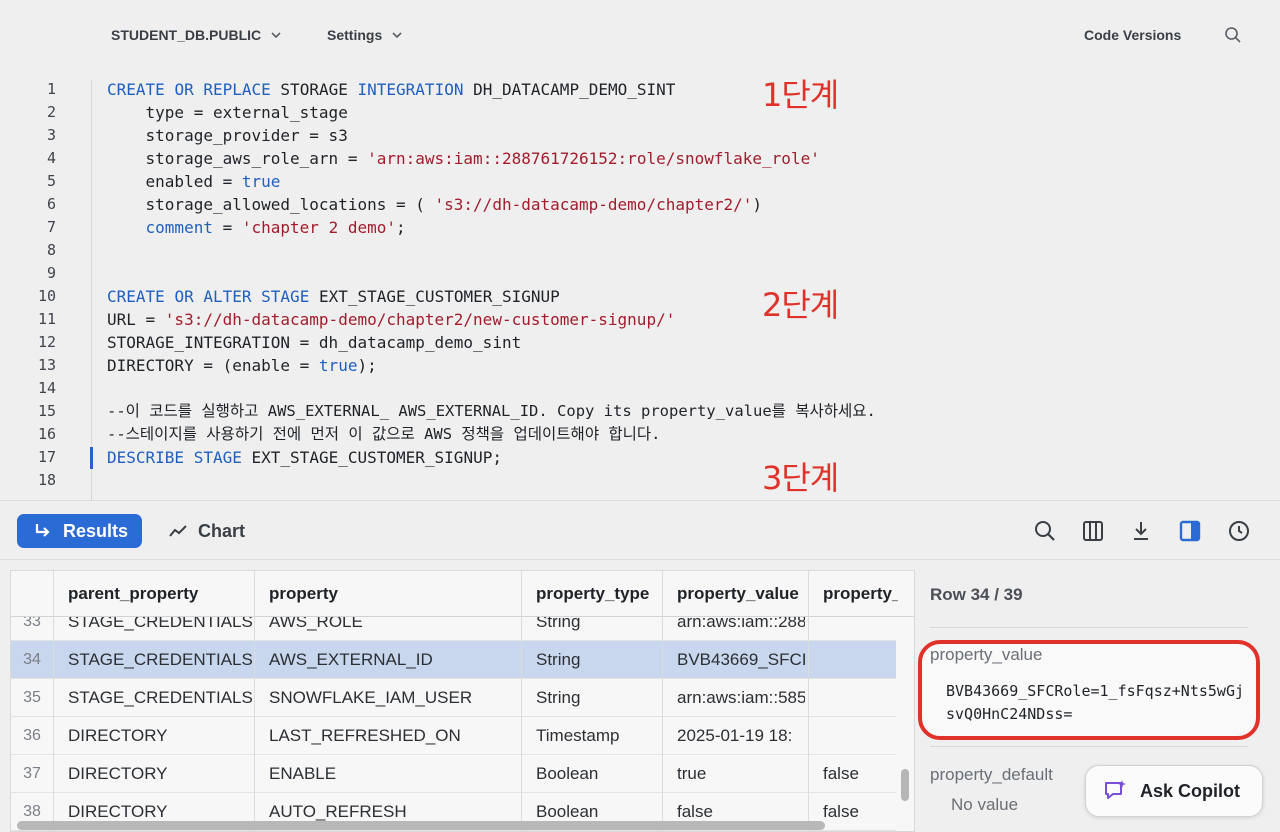 The height and width of the screenshot is (832, 1280). I want to click on cell-property-value: true, so click(692, 773).